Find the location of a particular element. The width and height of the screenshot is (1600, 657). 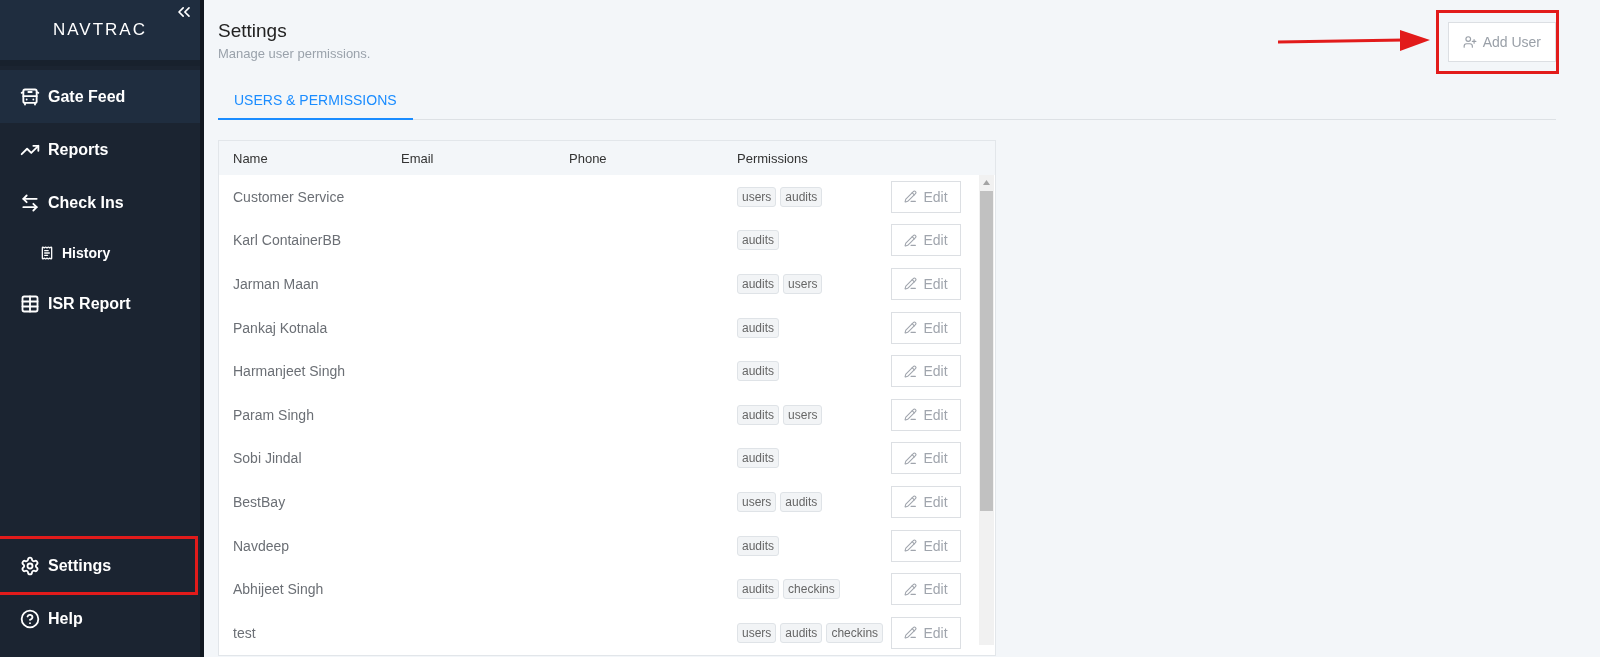

help-icon is located at coordinates (30, 618).